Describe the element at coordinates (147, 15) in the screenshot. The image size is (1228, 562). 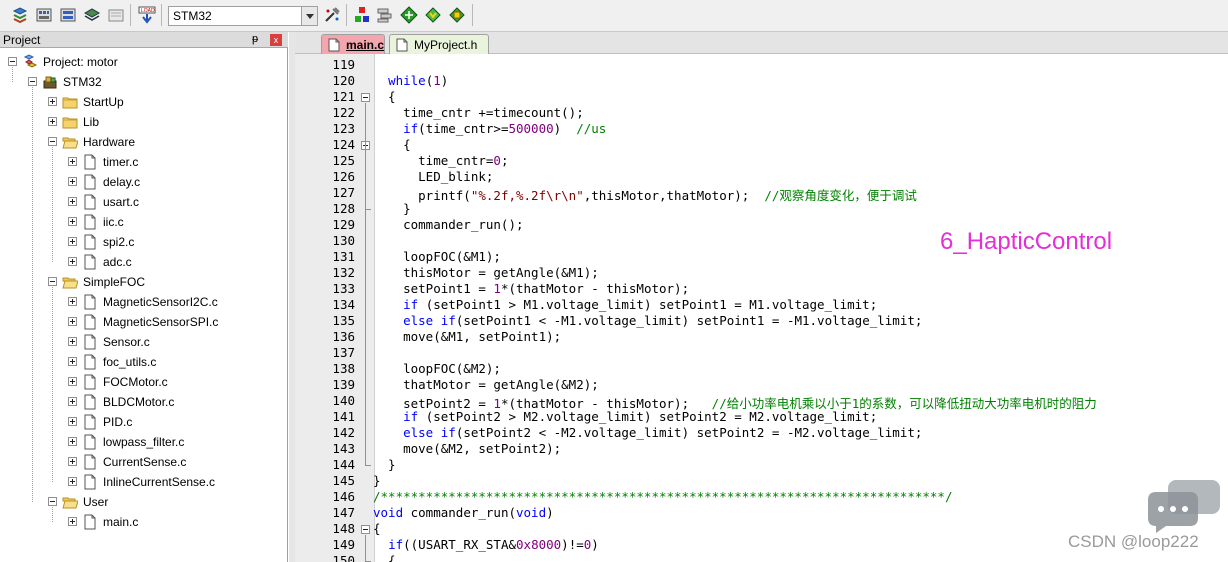
I see `download-icon: LOAD` at that location.